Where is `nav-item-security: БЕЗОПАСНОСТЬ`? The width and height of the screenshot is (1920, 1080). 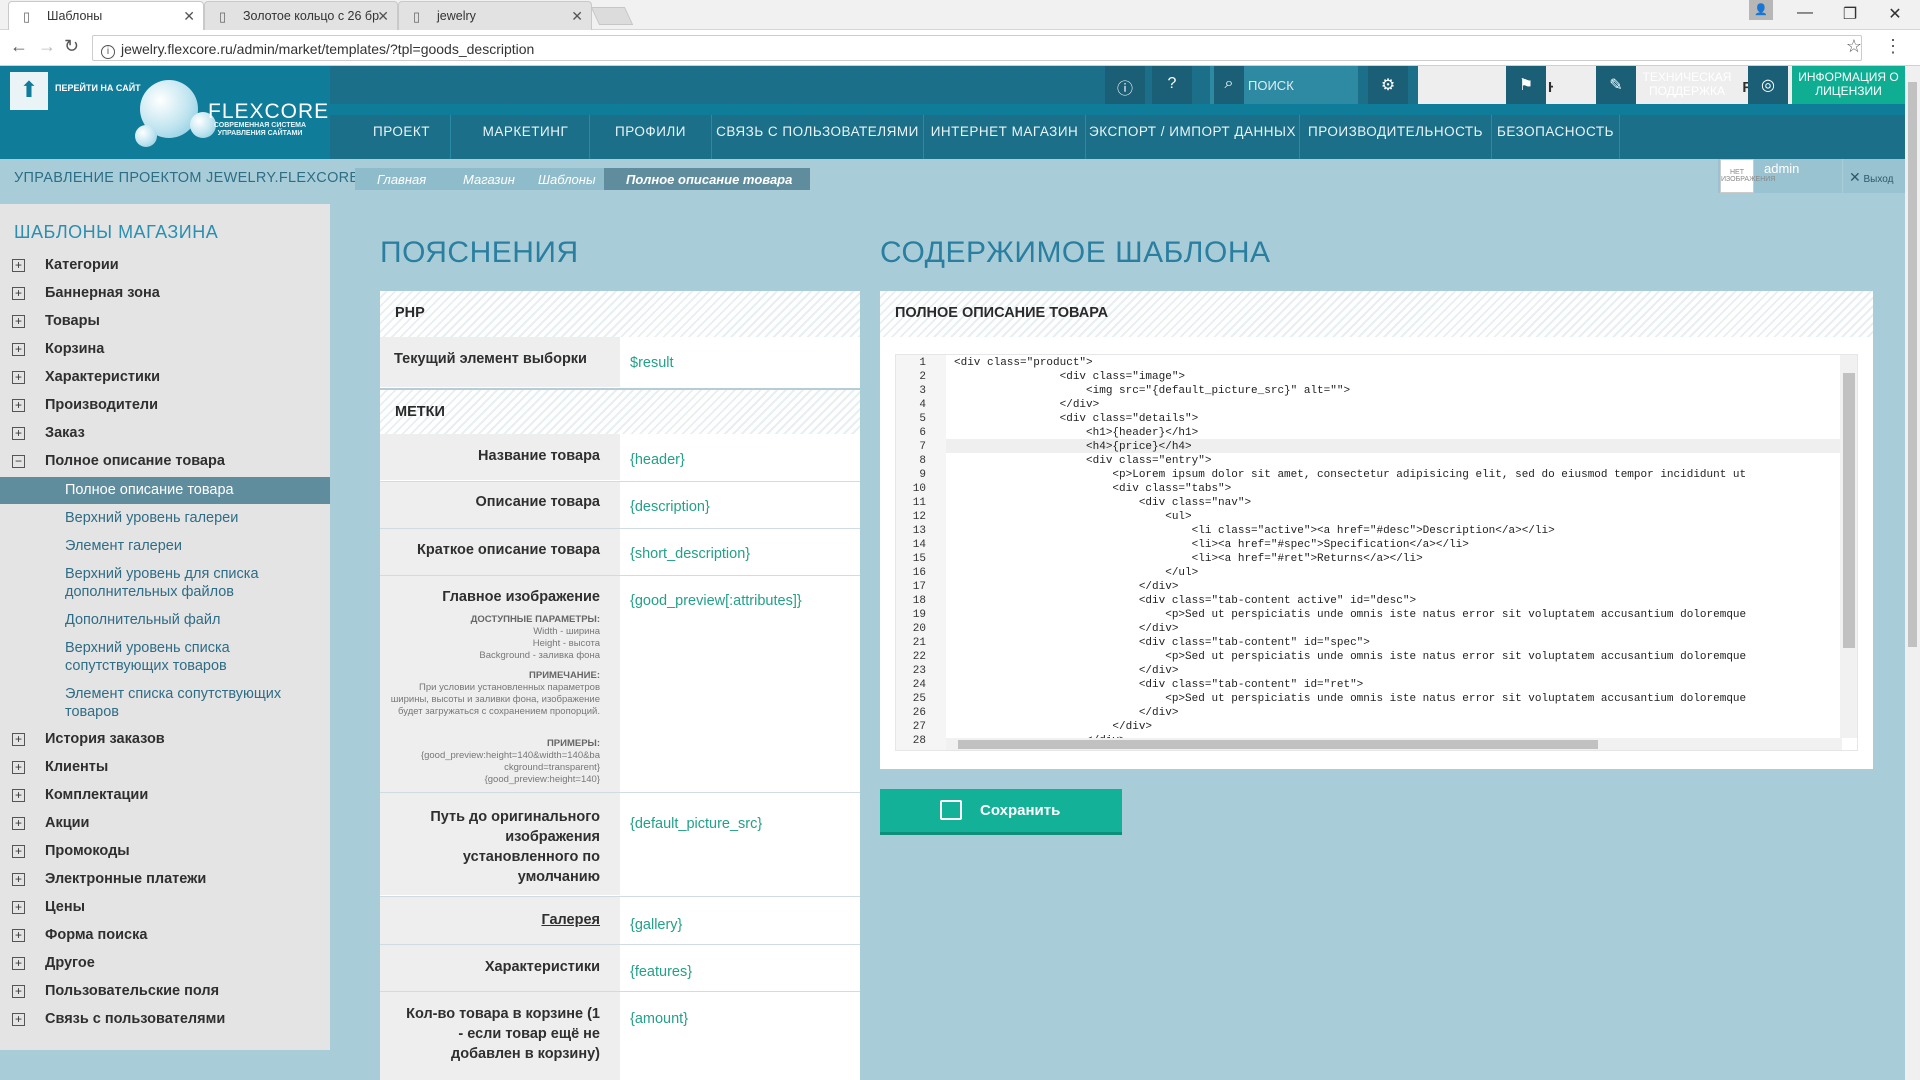
nav-item-security: БЕЗОПАСНОСТЬ is located at coordinates (1556, 137).